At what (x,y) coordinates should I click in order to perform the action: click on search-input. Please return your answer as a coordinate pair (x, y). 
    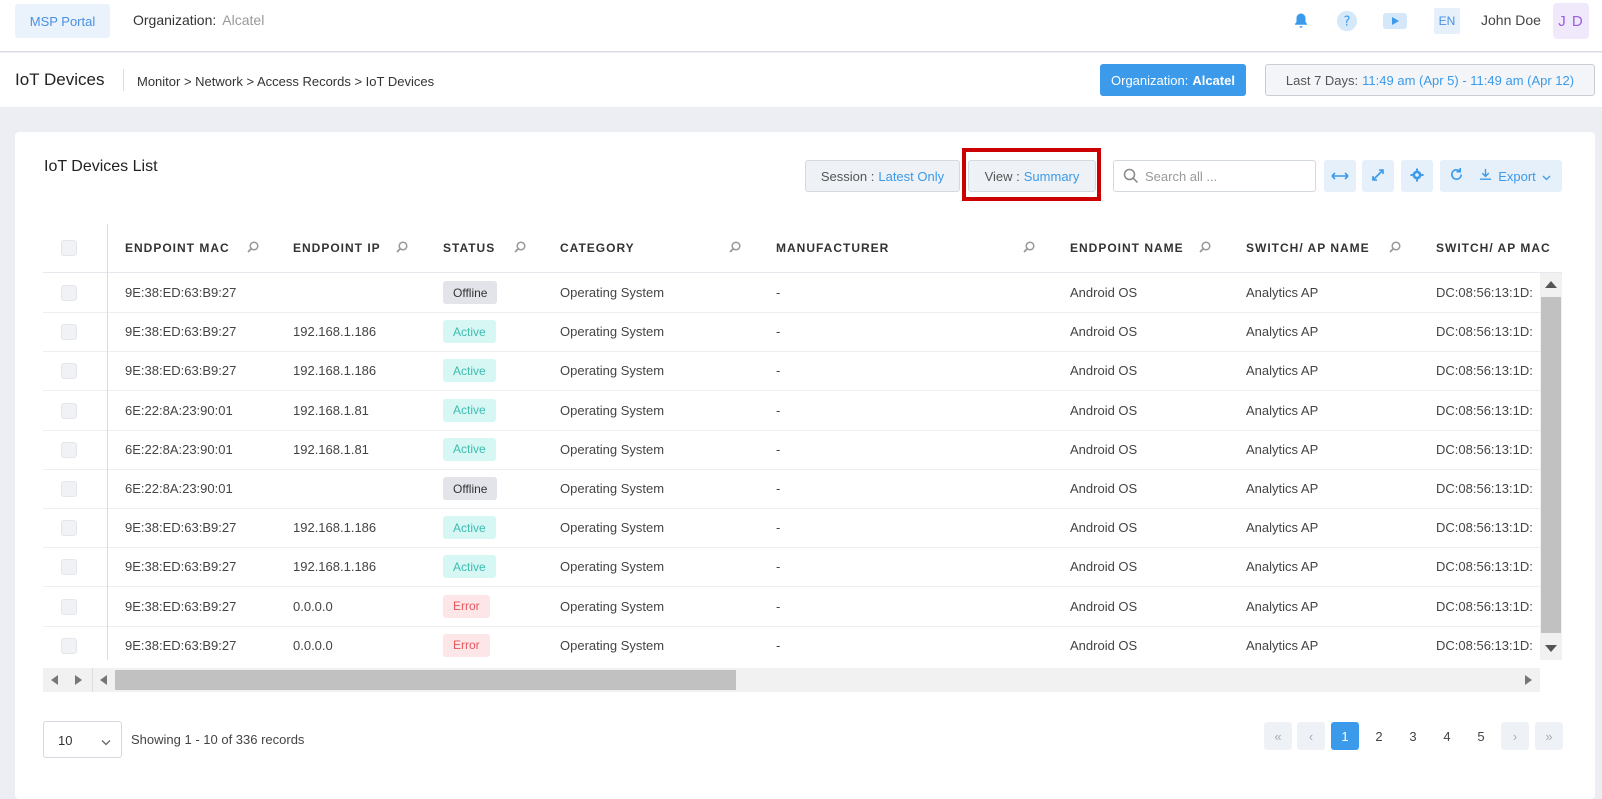
    Looking at the image, I should click on (1227, 176).